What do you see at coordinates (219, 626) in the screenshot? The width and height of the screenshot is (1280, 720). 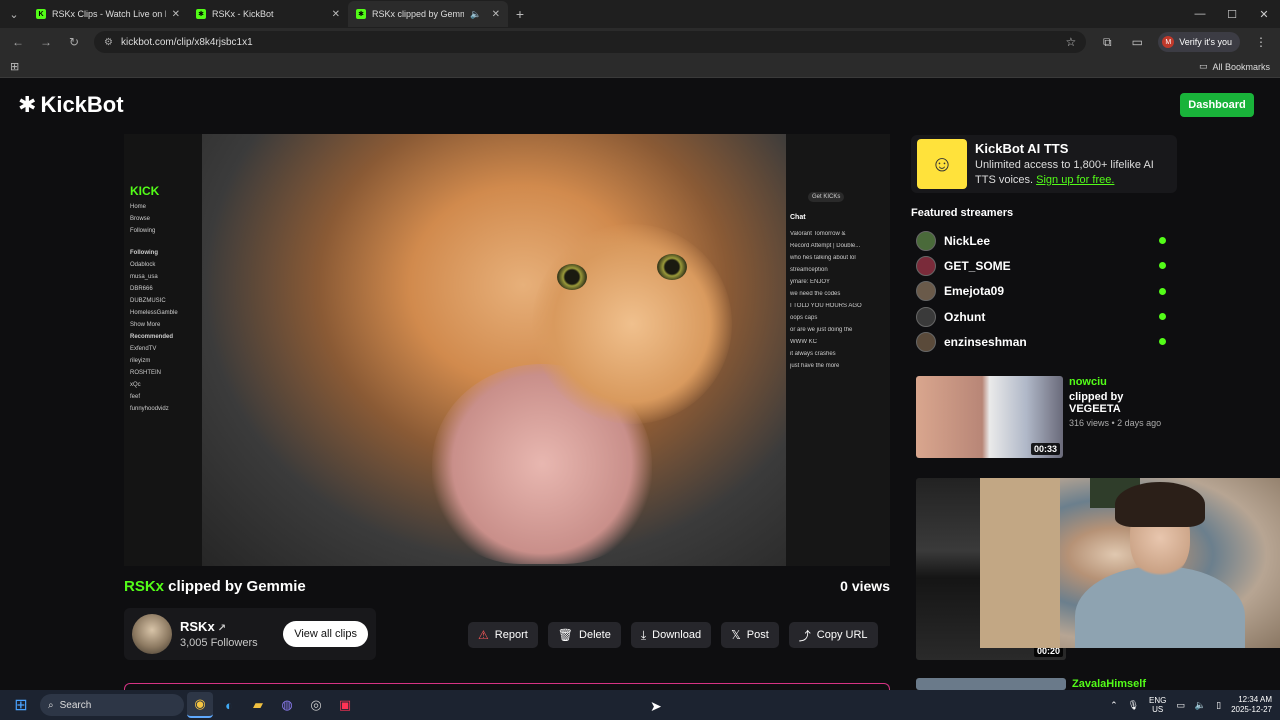 I see `channel-name-link: RSKx ↗` at bounding box center [219, 626].